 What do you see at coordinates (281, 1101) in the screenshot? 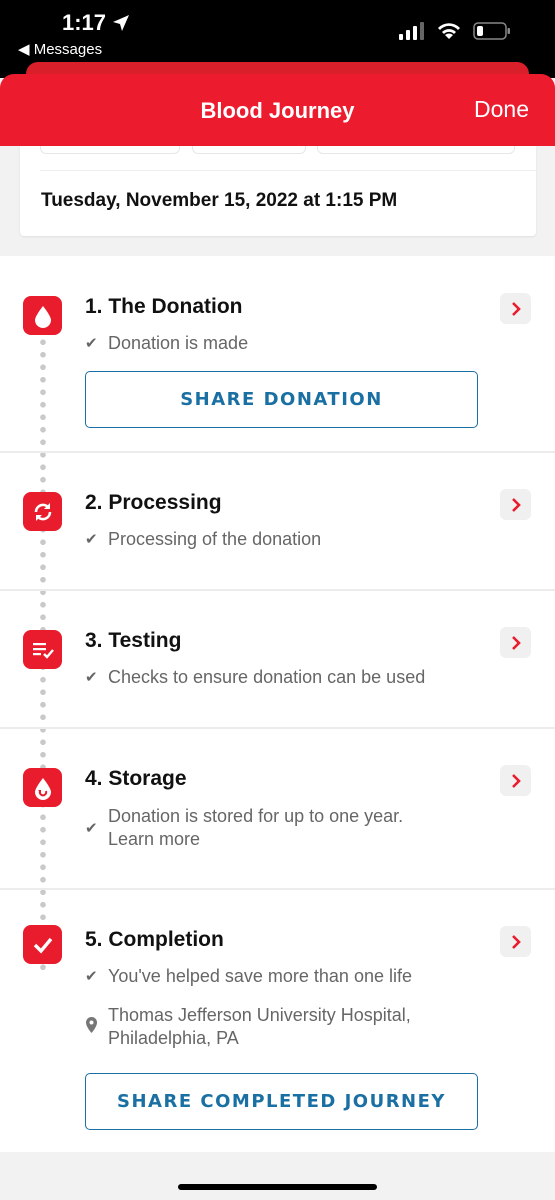
I see `share-completed-journey-button: SHARE COMPLETED JOURNEY` at bounding box center [281, 1101].